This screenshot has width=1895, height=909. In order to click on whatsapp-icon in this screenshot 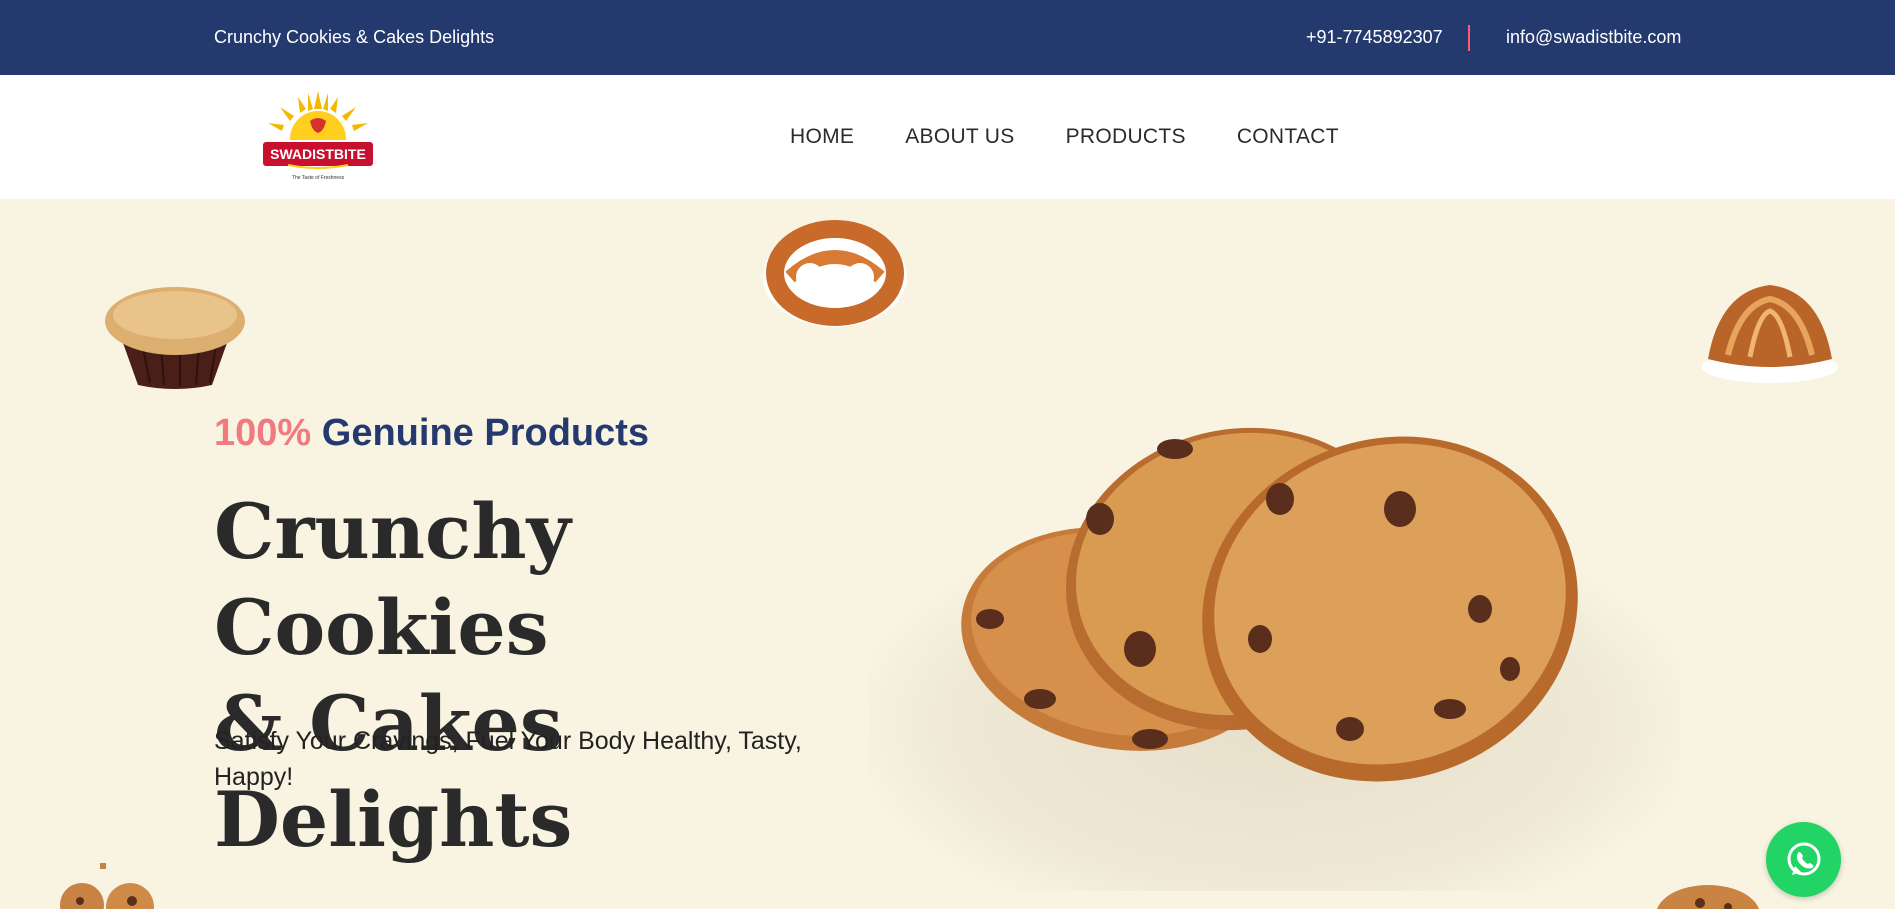, I will do `click(1803, 858)`.